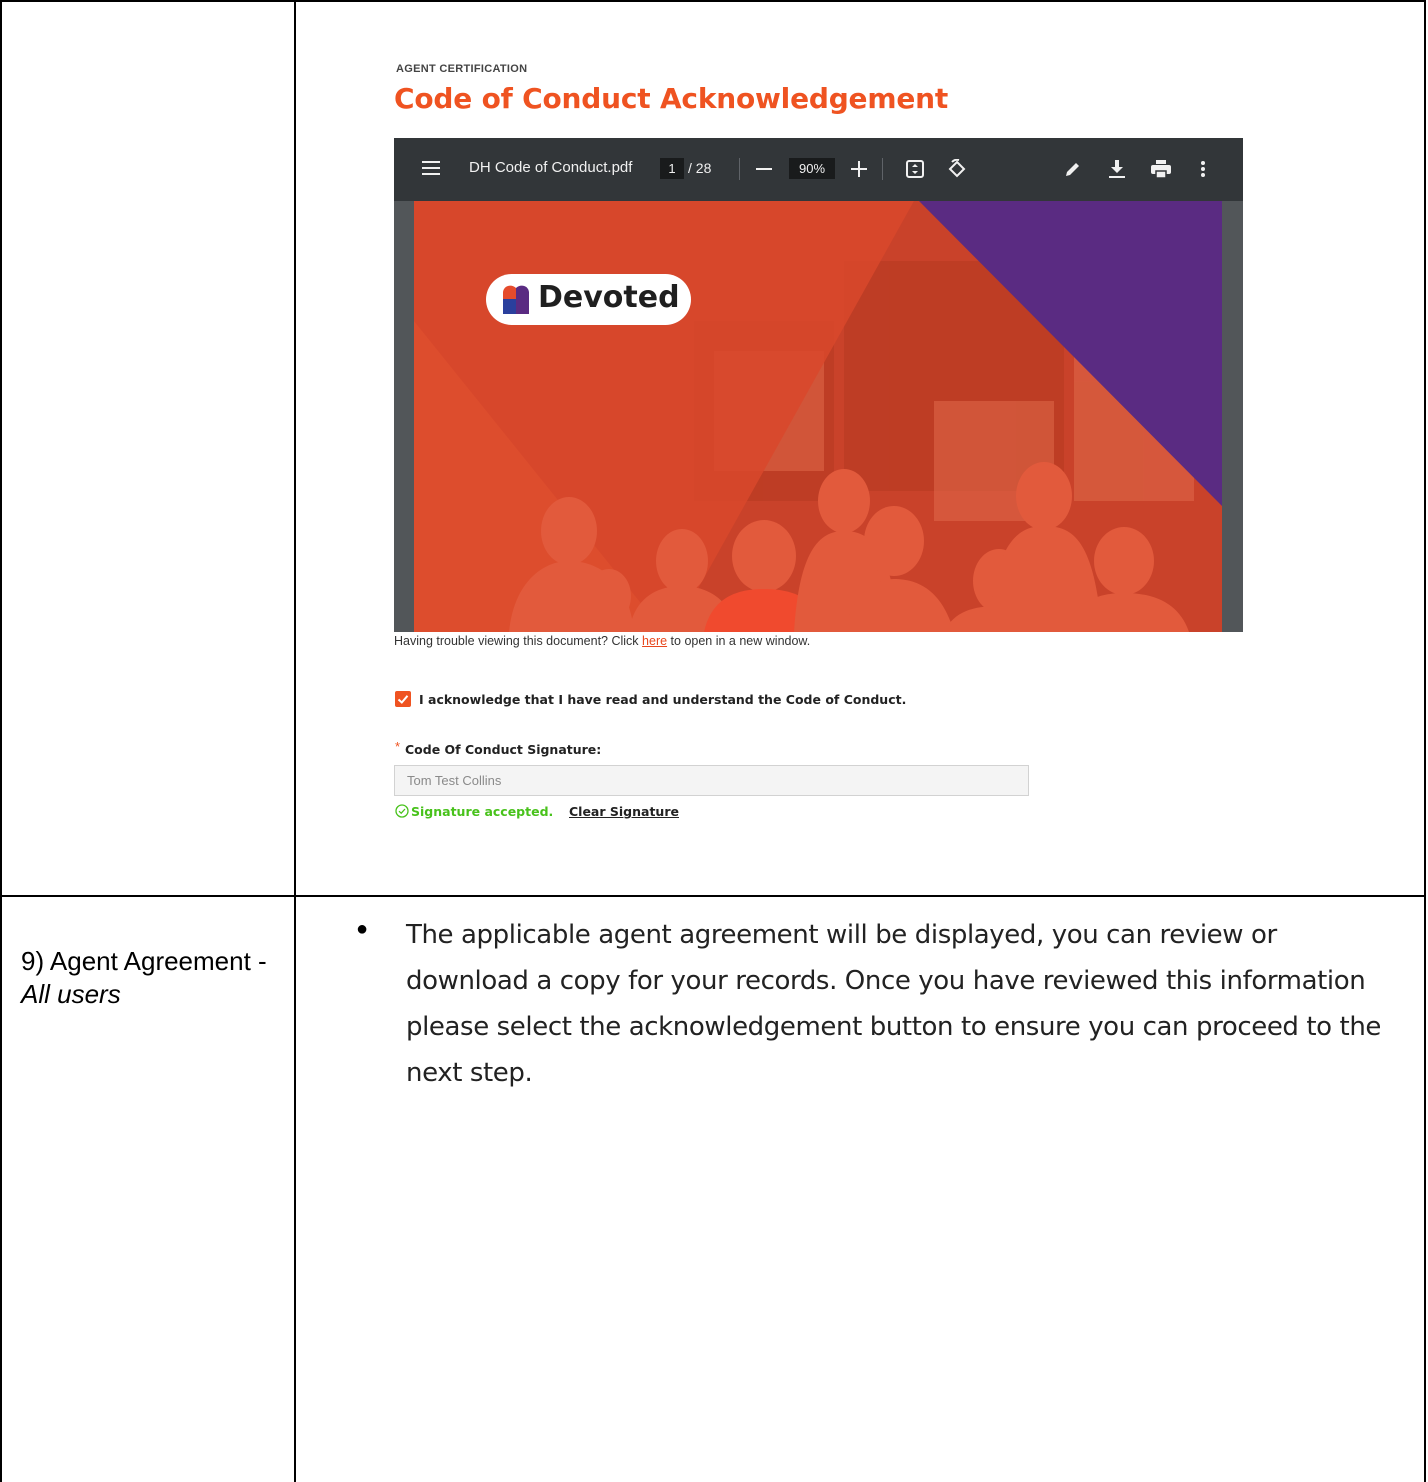 This screenshot has height=1482, width=1428. I want to click on devoted-logo: Devoted, so click(588, 299).